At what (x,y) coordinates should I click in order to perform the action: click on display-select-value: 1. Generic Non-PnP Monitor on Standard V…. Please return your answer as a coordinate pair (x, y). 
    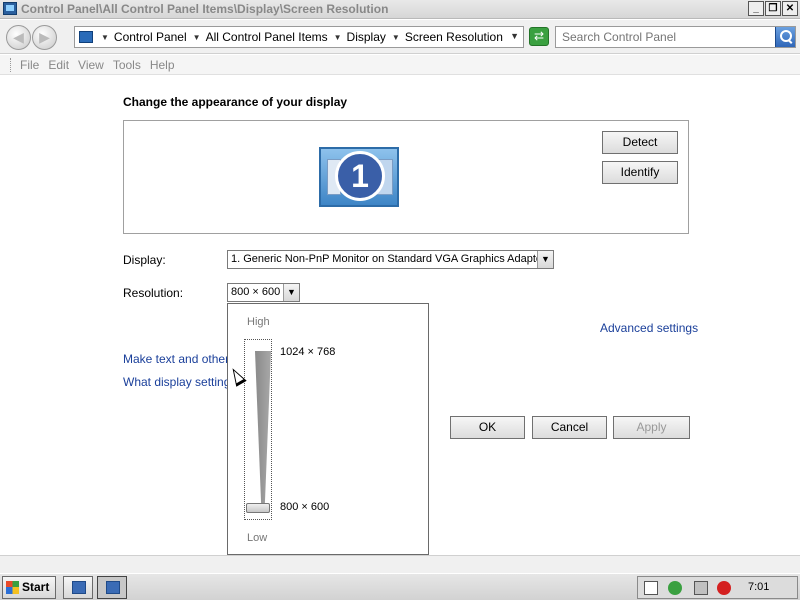
    Looking at the image, I should click on (388, 259).